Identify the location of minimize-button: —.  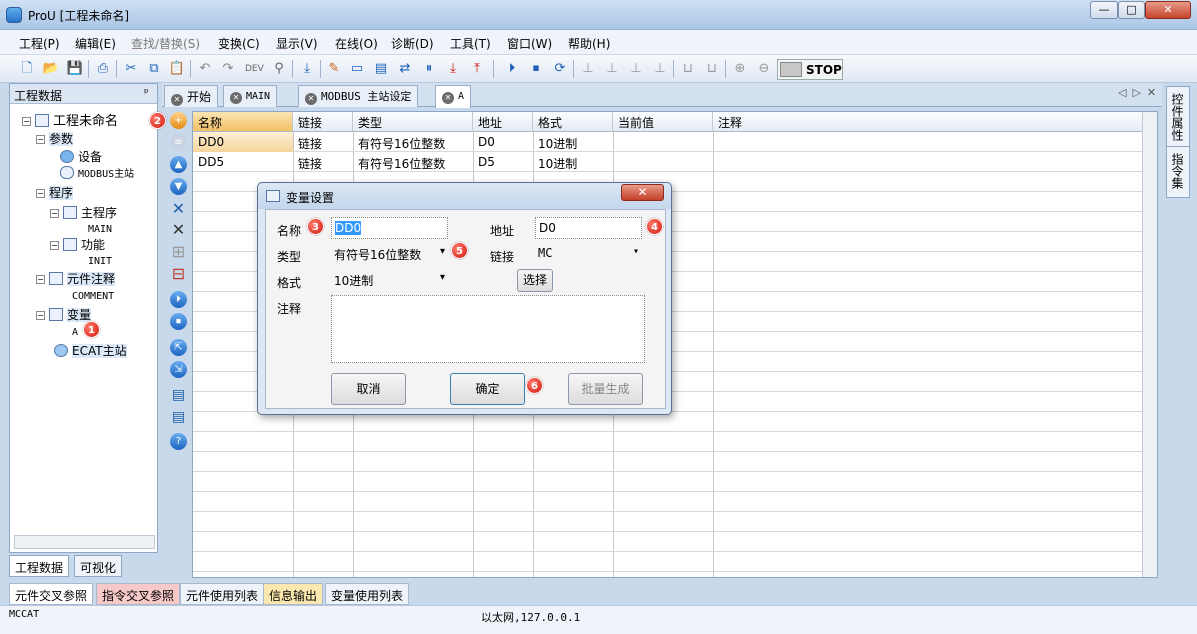
(1104, 10).